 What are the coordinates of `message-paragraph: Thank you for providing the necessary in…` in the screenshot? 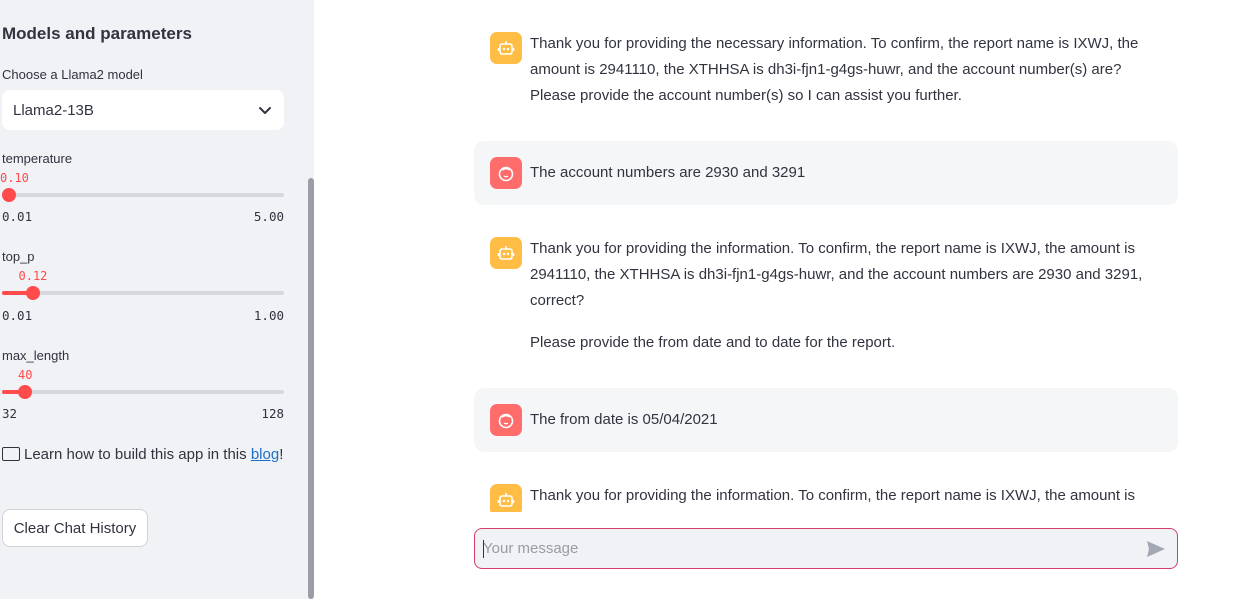 It's located at (834, 69).